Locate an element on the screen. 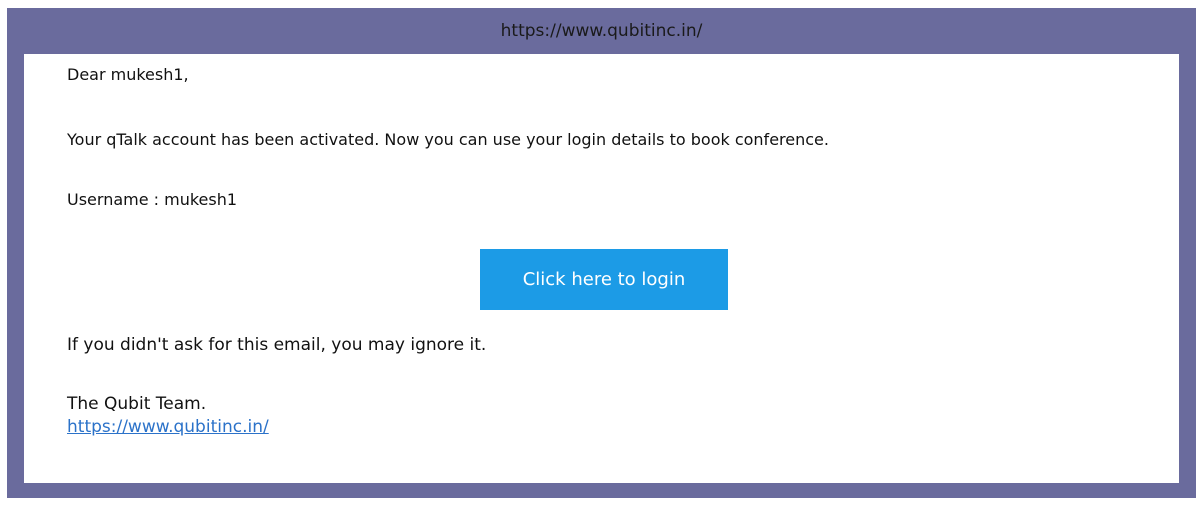 This screenshot has width=1203, height=506. login-button: Click here to login is located at coordinates (604, 279).